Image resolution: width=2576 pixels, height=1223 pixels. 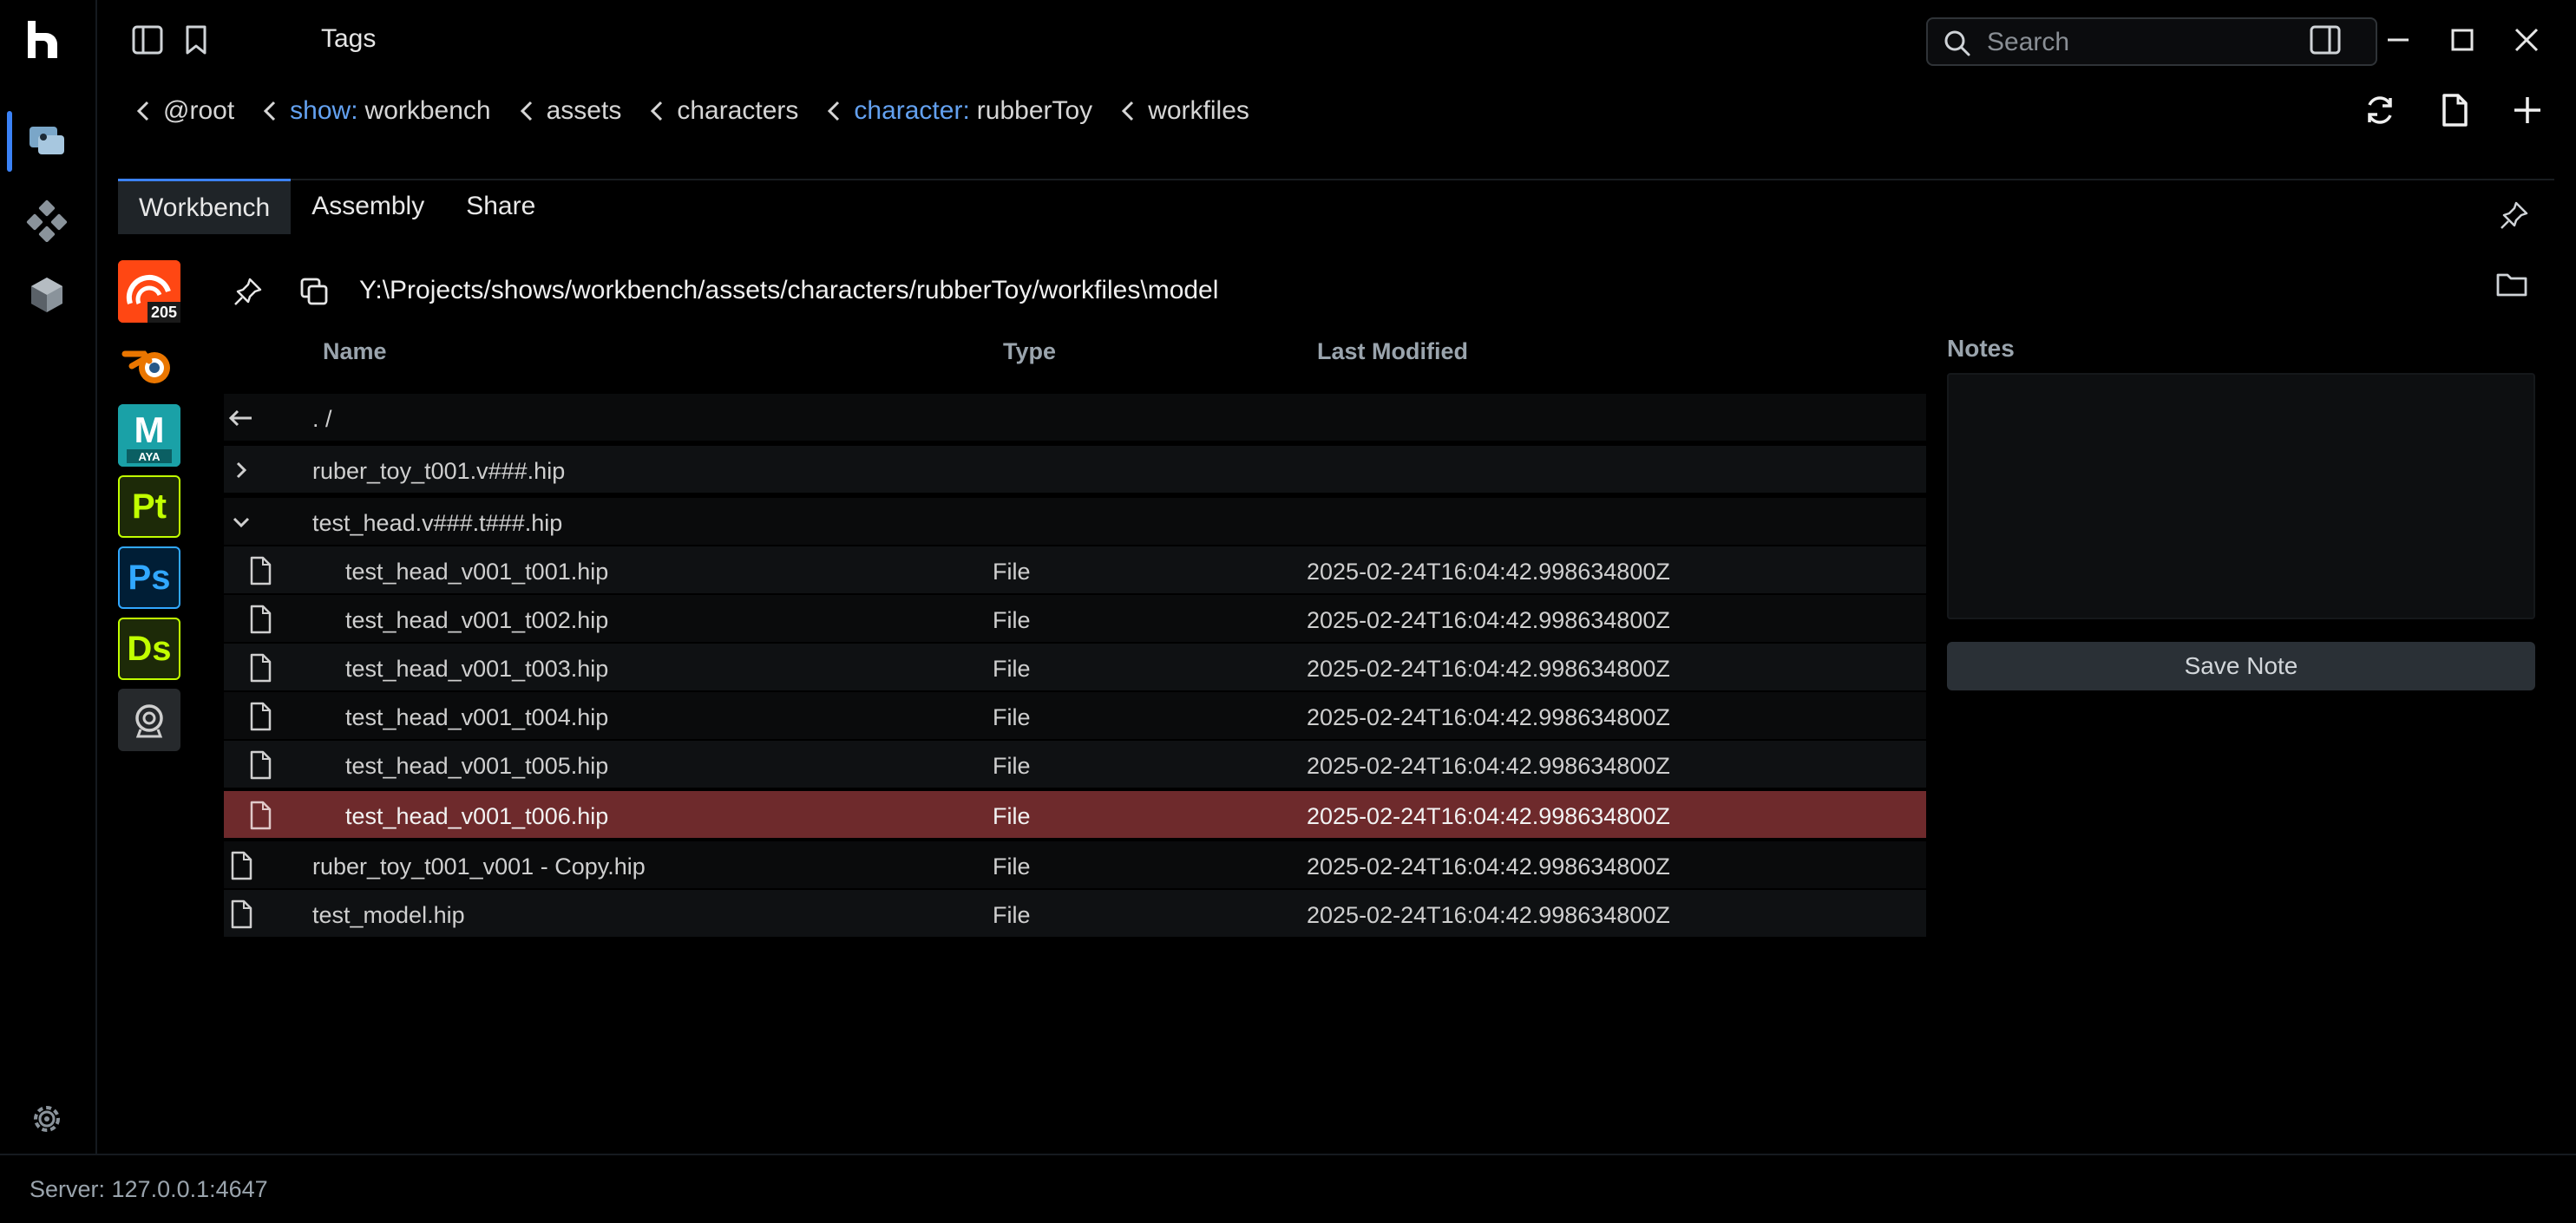 What do you see at coordinates (1198, 110) in the screenshot?
I see `breadcrumb-label: workfiles` at bounding box center [1198, 110].